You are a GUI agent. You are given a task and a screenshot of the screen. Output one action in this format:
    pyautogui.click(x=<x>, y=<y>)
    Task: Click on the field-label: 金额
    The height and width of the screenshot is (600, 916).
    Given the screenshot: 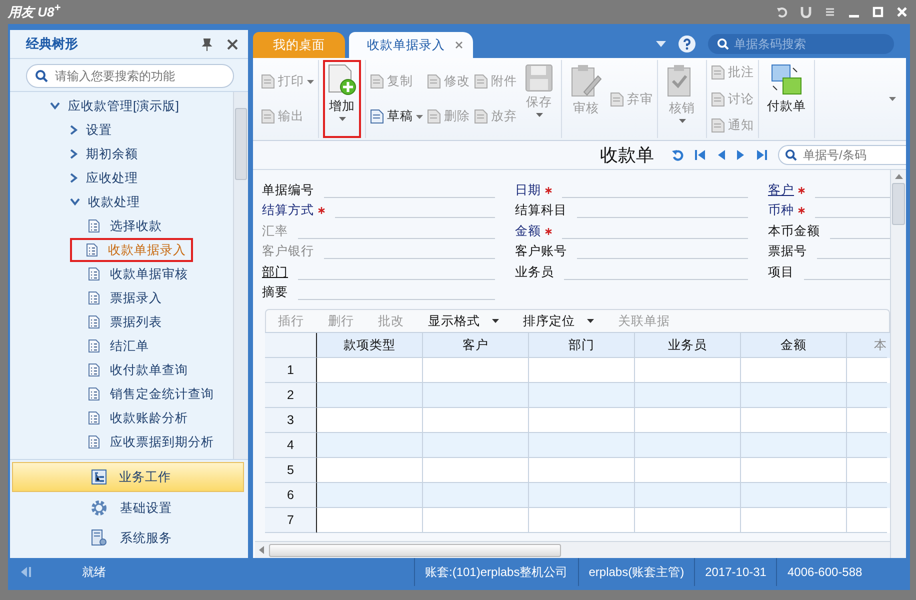 What is the action you would take?
    pyautogui.click(x=528, y=231)
    